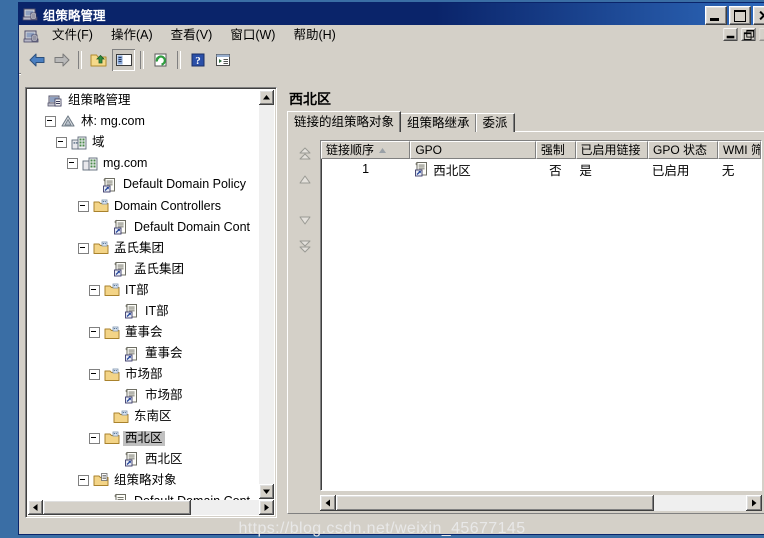 This screenshot has width=764, height=538. I want to click on list-horizontal-thumb, so click(495, 503).